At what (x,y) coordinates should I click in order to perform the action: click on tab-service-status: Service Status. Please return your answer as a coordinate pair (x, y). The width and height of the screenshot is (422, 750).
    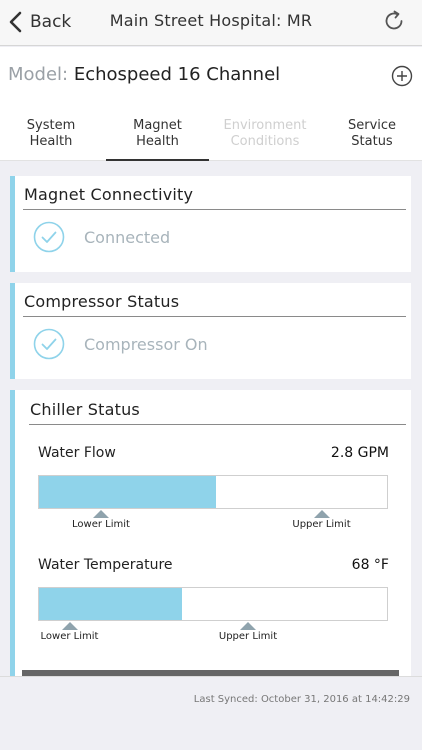
    Looking at the image, I should click on (372, 134).